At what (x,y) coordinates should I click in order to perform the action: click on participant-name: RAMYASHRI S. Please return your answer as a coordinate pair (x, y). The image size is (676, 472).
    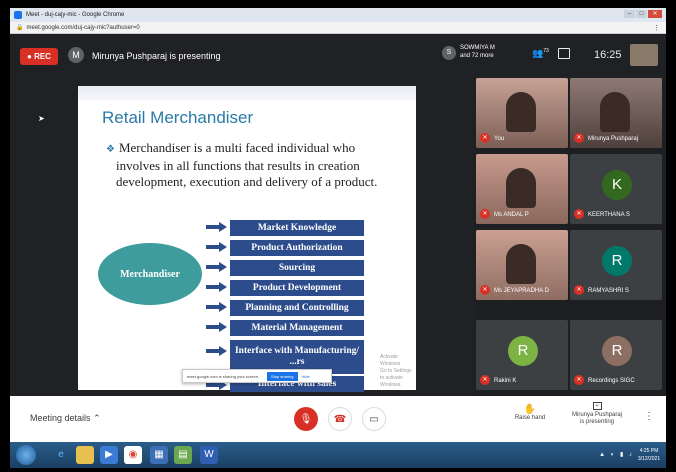
    Looking at the image, I should click on (608, 291).